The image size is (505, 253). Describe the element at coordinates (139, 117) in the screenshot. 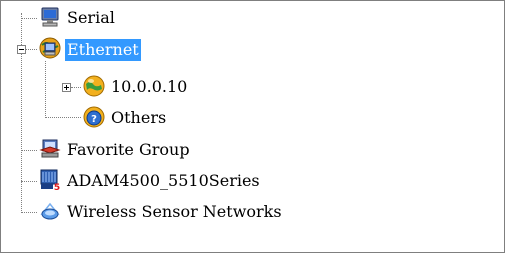

I see `tree-label-others: Others` at that location.